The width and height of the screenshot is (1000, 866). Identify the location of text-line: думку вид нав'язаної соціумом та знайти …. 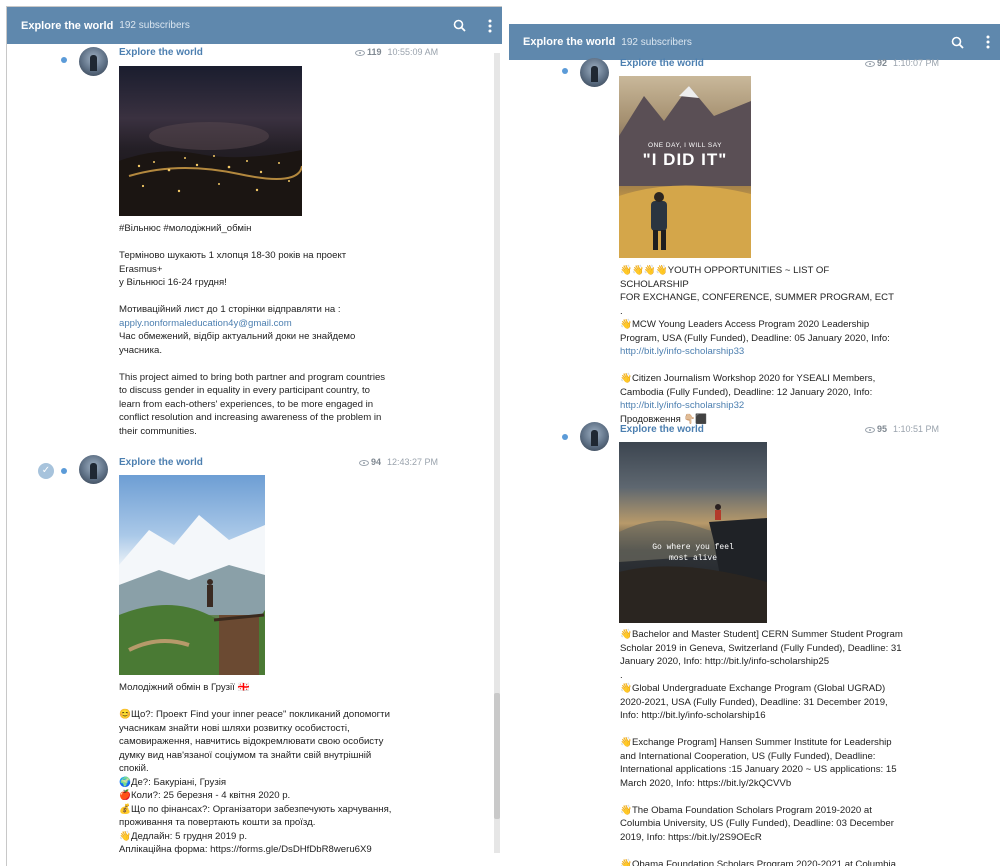
(245, 755).